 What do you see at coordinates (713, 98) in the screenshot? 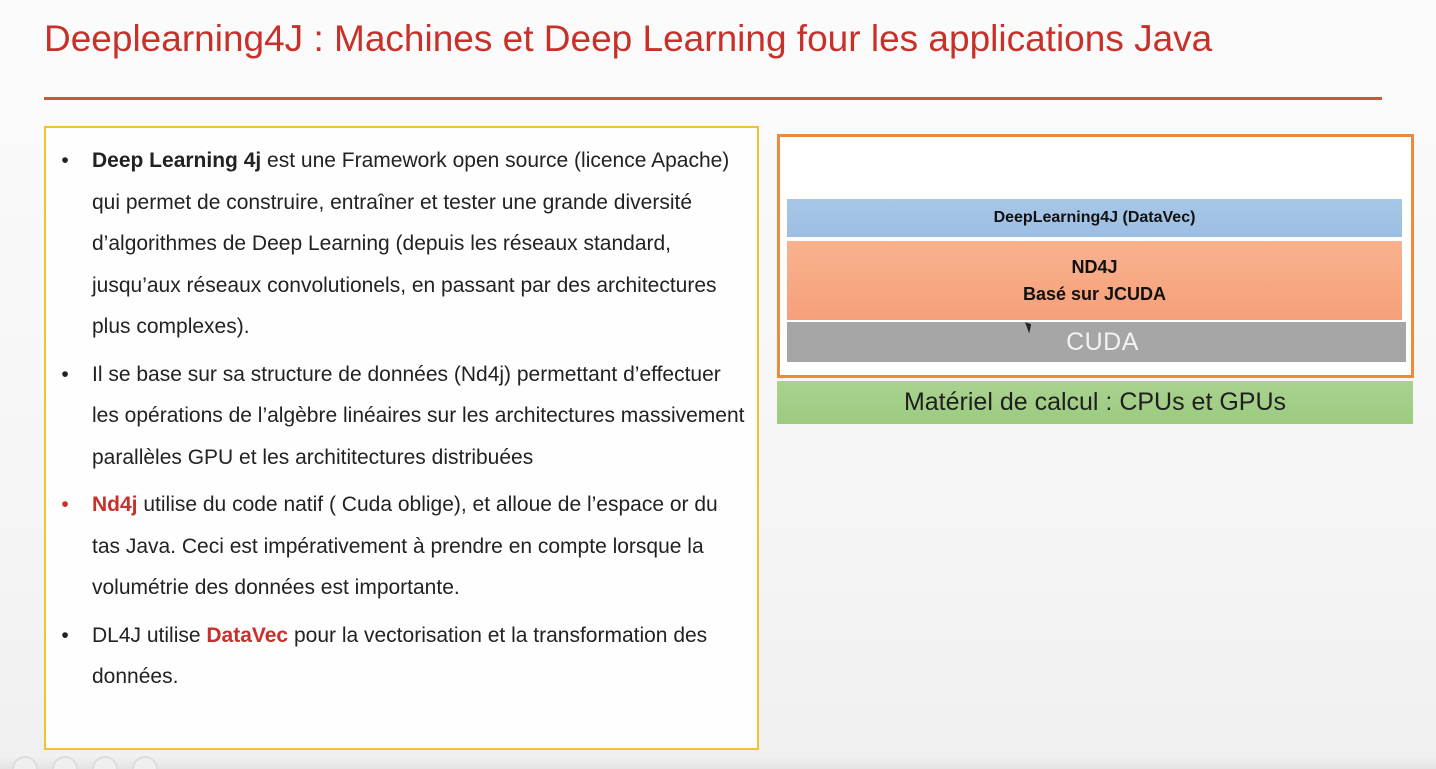
I see `title-divider` at bounding box center [713, 98].